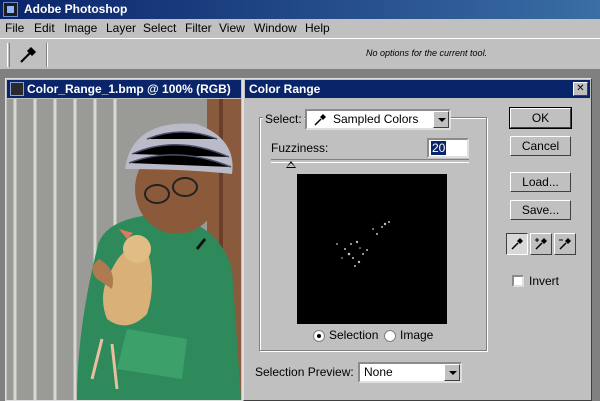  I want to click on menu-help: Help, so click(317, 28).